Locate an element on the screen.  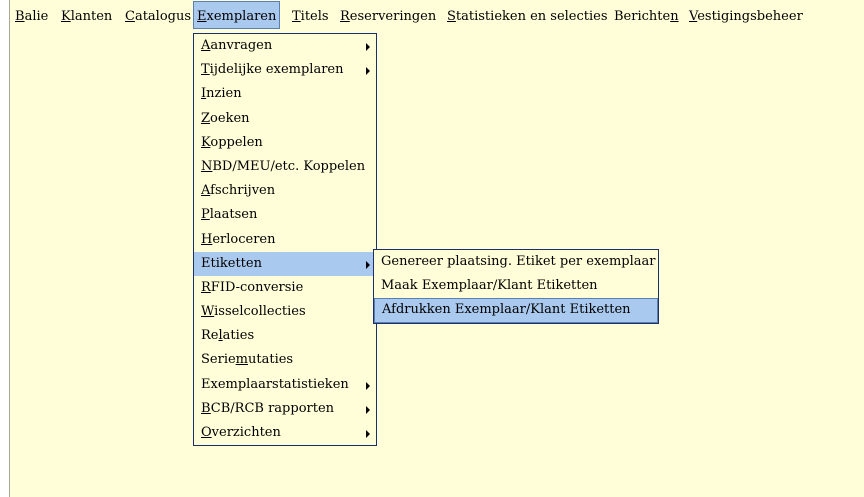
menu-item-koppelen: Koppelen is located at coordinates (285, 143).